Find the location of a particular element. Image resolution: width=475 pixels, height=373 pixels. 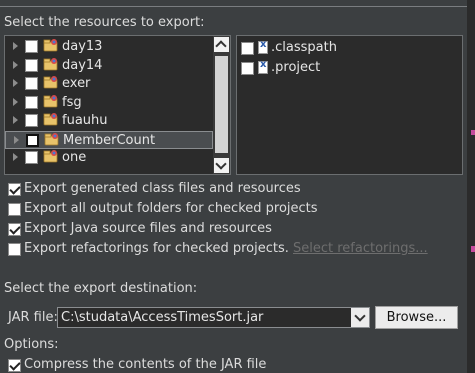

top-separator is located at coordinates (233, 6).